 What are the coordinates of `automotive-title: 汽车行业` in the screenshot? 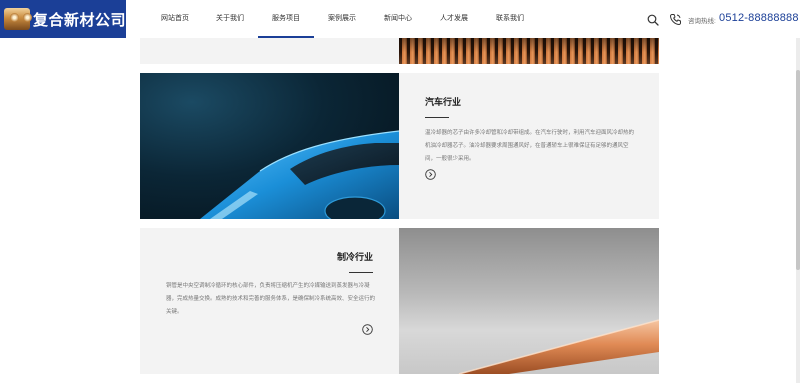 It's located at (443, 102).